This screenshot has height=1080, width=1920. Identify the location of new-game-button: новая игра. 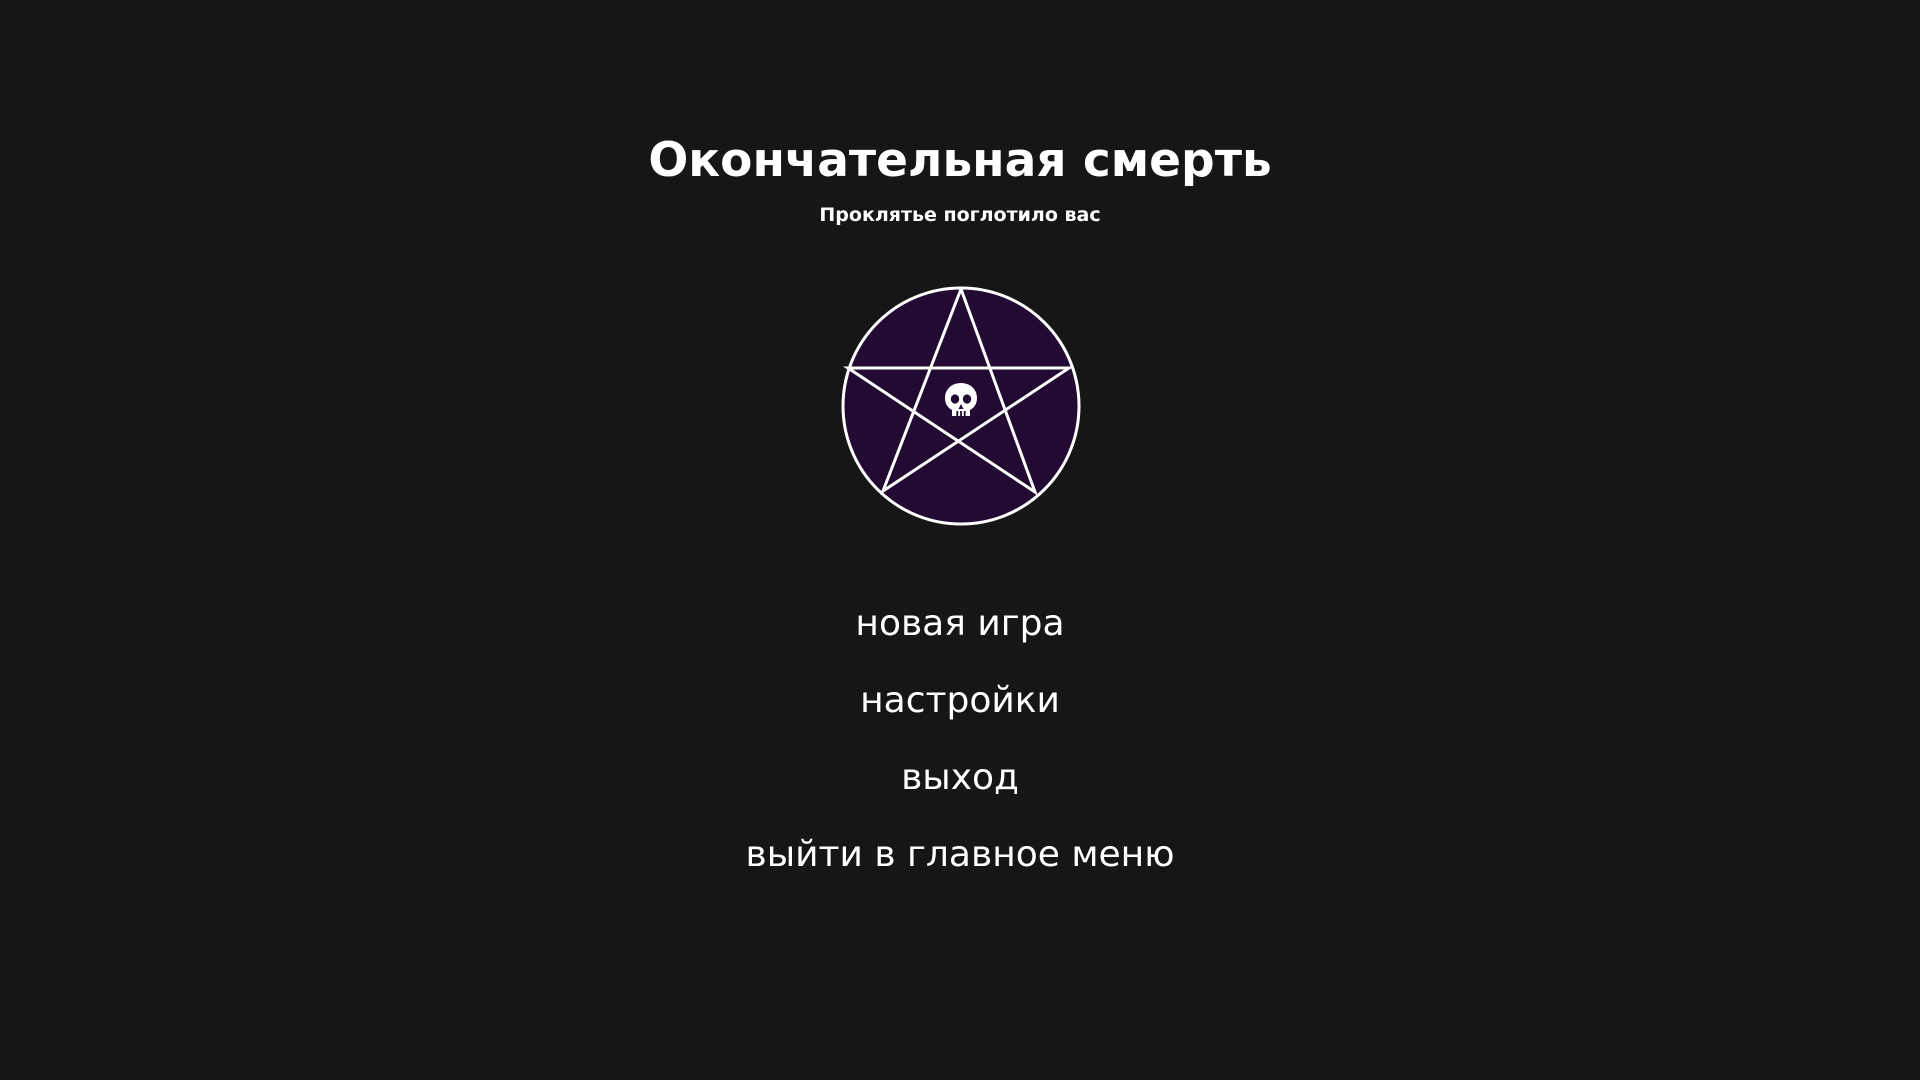
(960, 634).